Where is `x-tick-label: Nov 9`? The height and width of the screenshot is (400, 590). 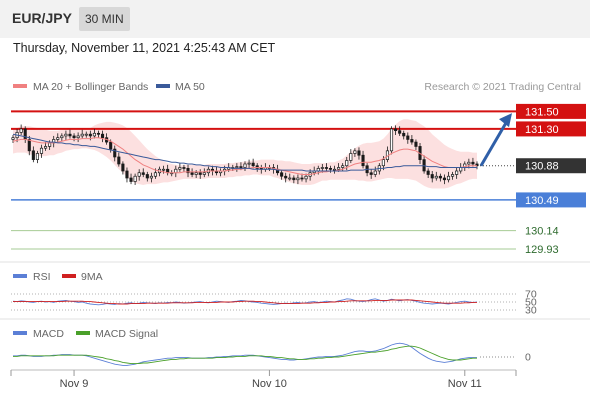
x-tick-label: Nov 9 is located at coordinates (74, 384).